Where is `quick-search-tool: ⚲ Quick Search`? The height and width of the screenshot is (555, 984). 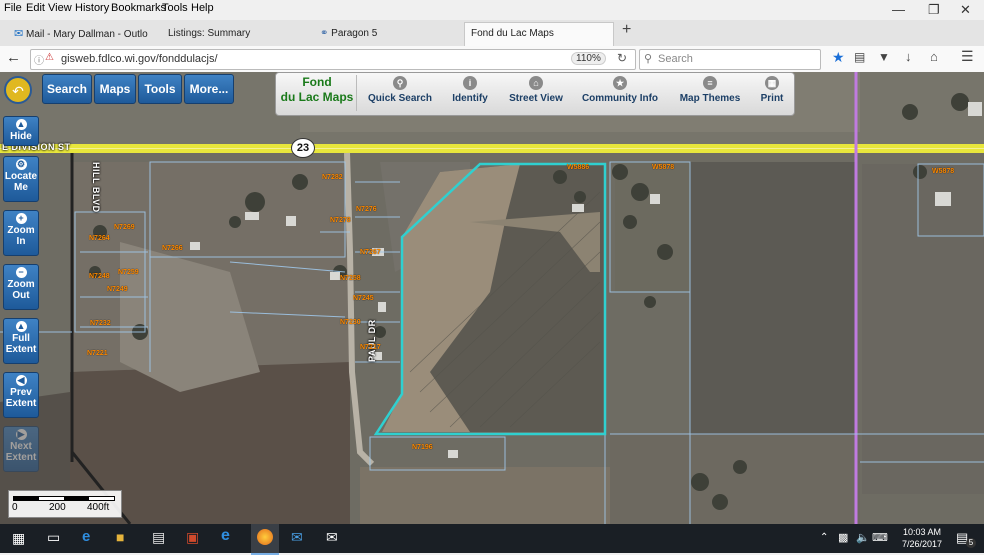
quick-search-tool: ⚲ Quick Search is located at coordinates (400, 94).